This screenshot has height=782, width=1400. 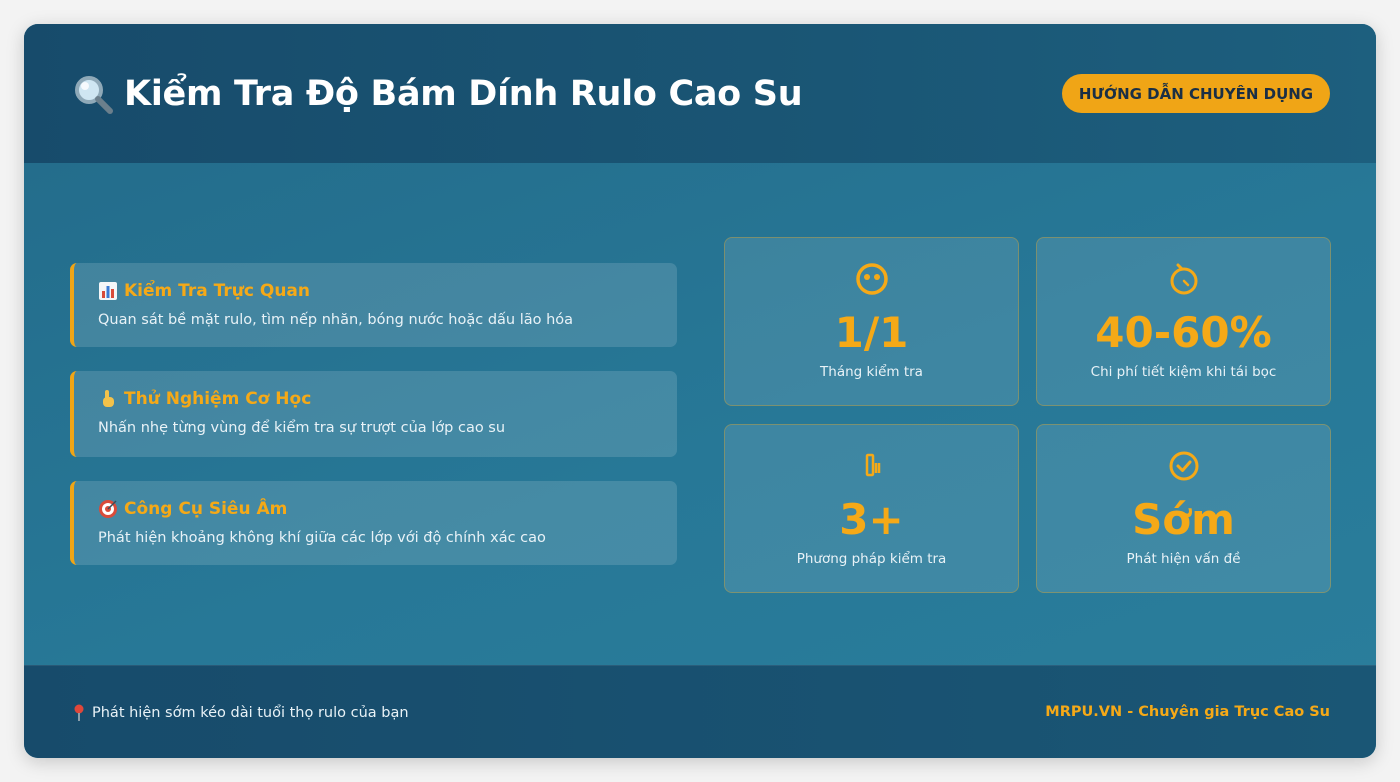 I want to click on face-icon, so click(x=872, y=279).